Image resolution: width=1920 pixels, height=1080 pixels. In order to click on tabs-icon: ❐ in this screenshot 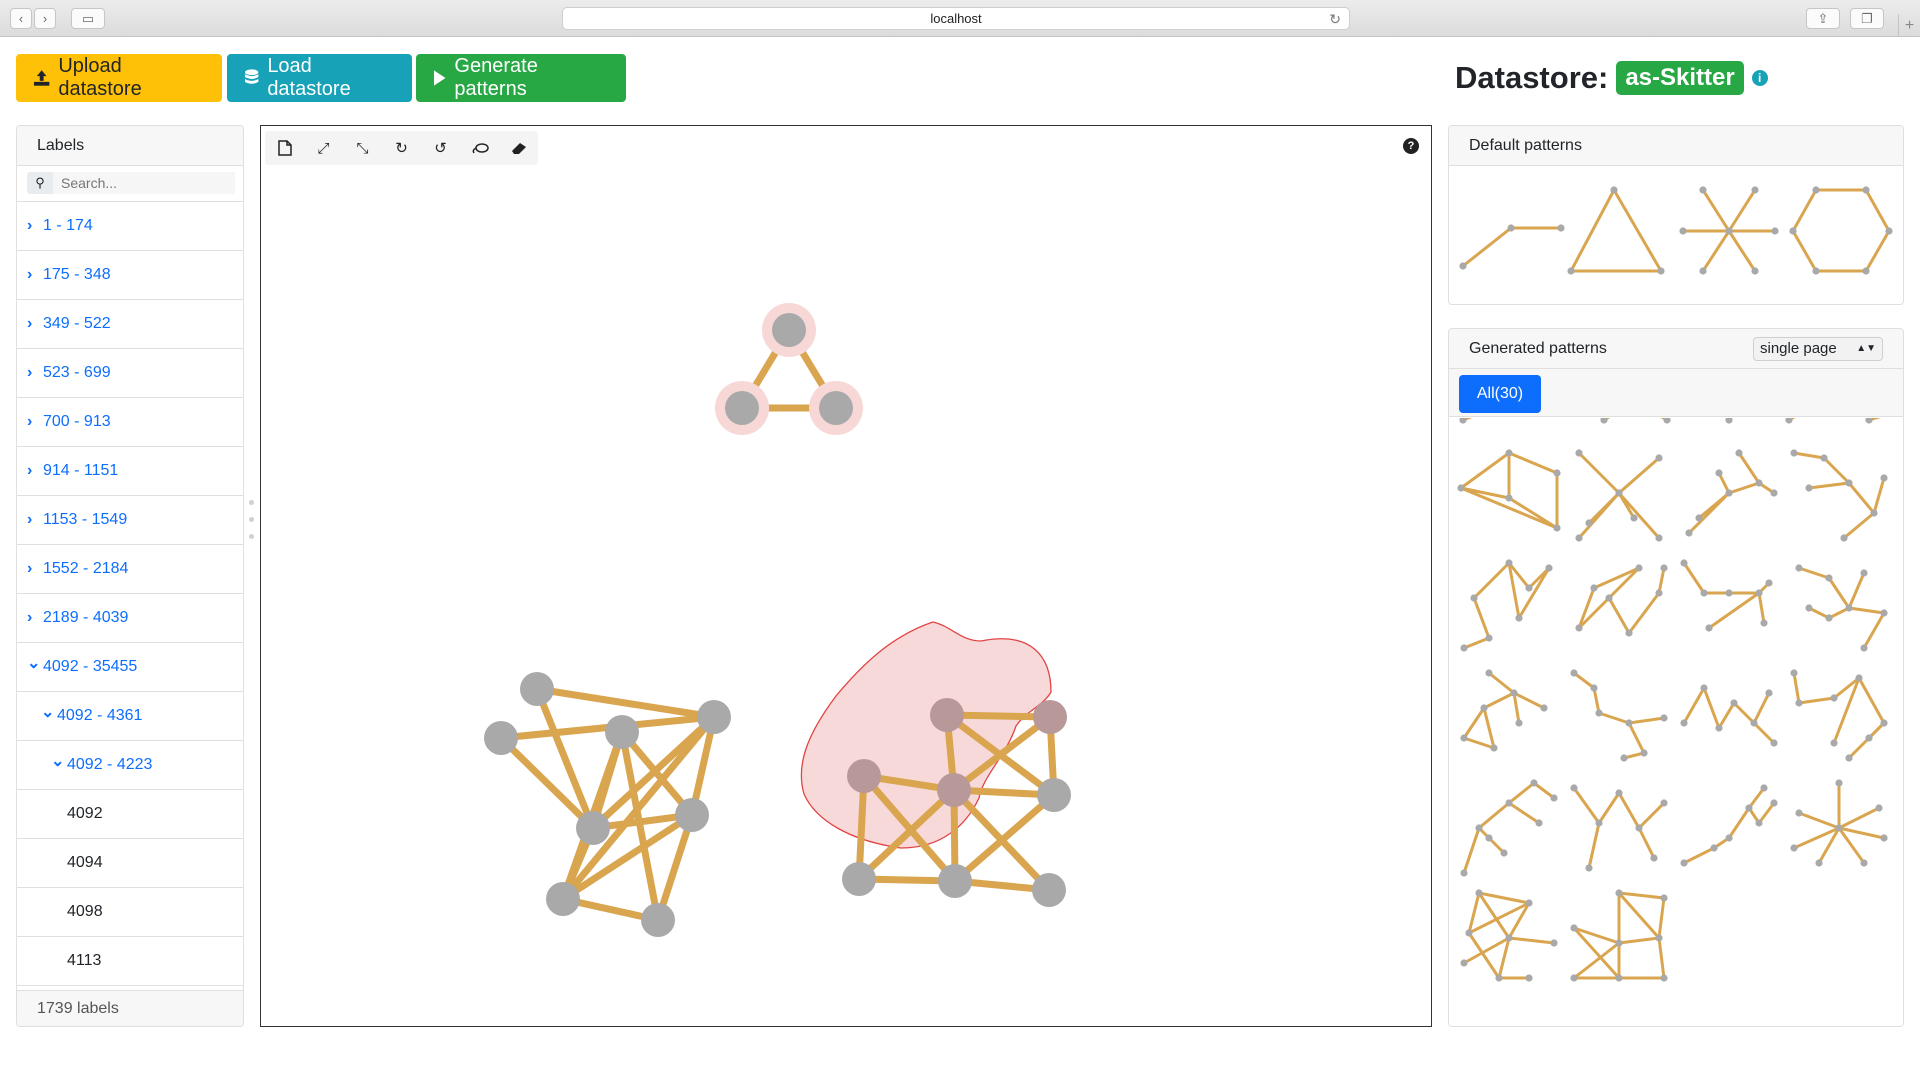, I will do `click(1867, 18)`.